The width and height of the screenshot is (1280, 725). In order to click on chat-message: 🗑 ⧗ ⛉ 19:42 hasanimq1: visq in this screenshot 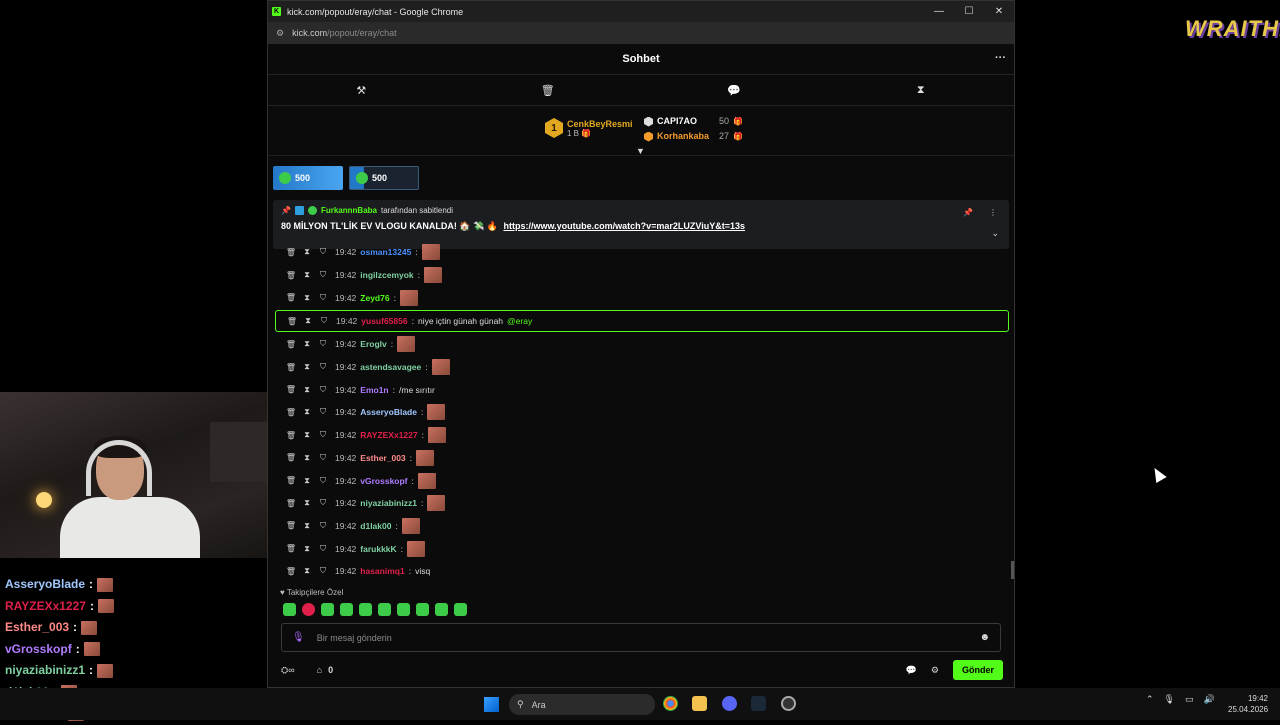, I will do `click(642, 571)`.